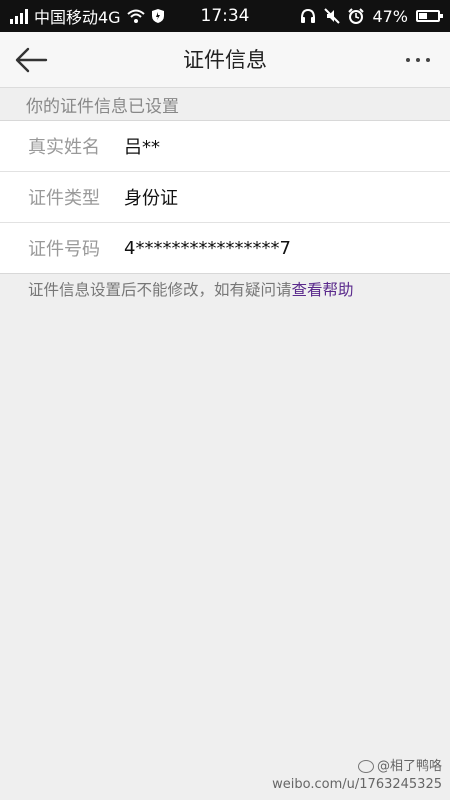 The width and height of the screenshot is (450, 800). I want to click on more-button, so click(418, 60).